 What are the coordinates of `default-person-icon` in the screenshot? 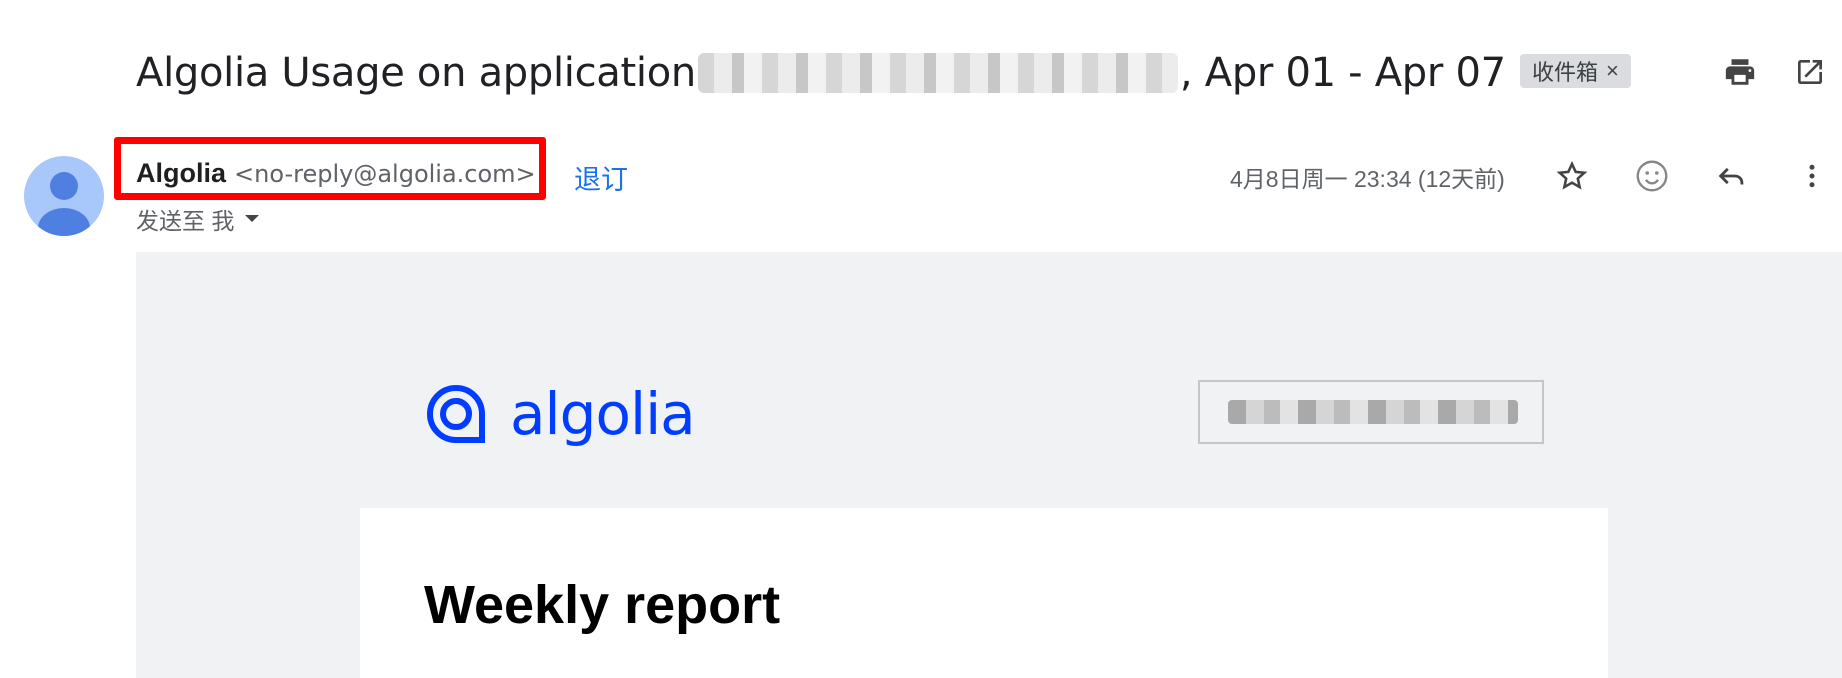 It's located at (64, 204).